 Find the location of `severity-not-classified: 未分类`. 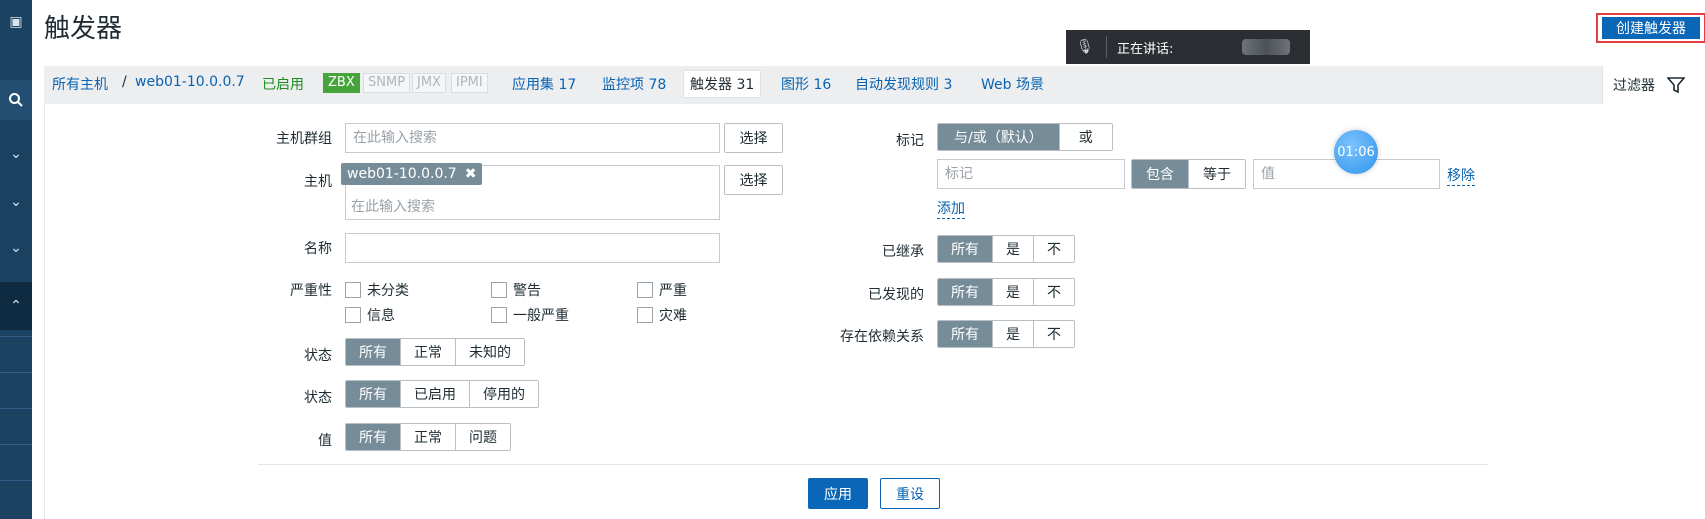

severity-not-classified: 未分类 is located at coordinates (377, 290).